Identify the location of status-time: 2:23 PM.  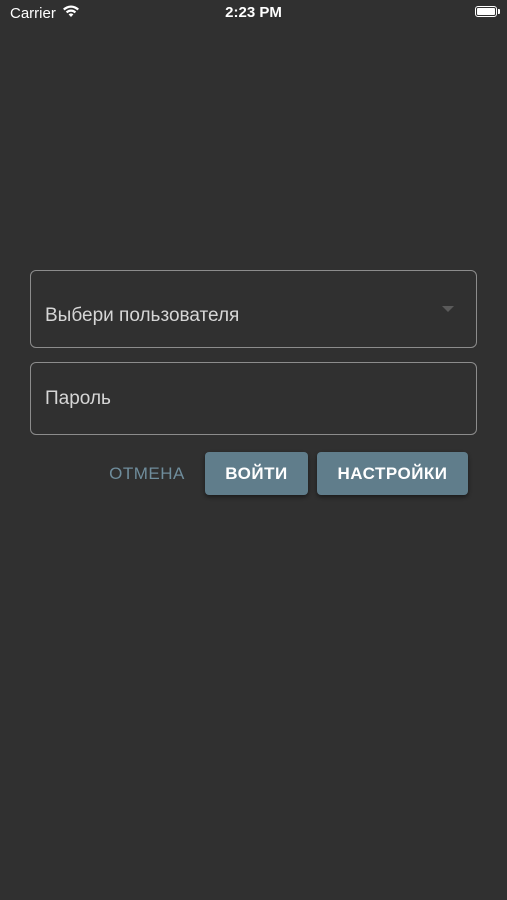
(253, 12).